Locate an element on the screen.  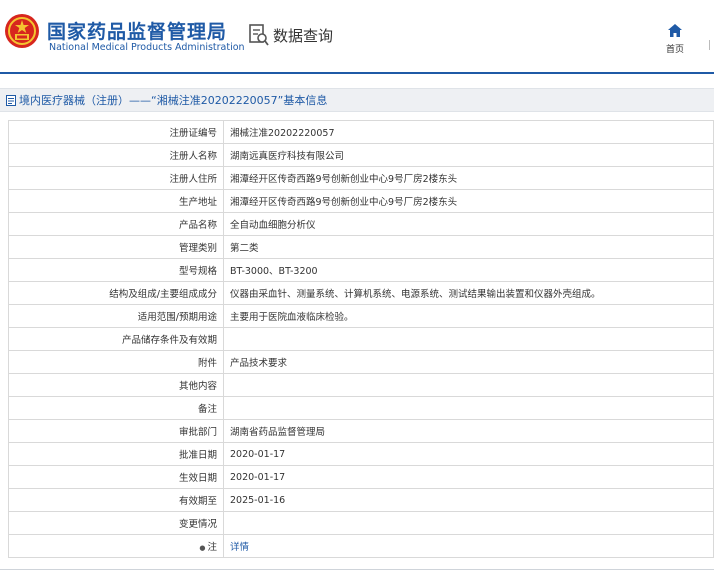
field-value: 湖南省药品监督管理局 is located at coordinates (468, 431).